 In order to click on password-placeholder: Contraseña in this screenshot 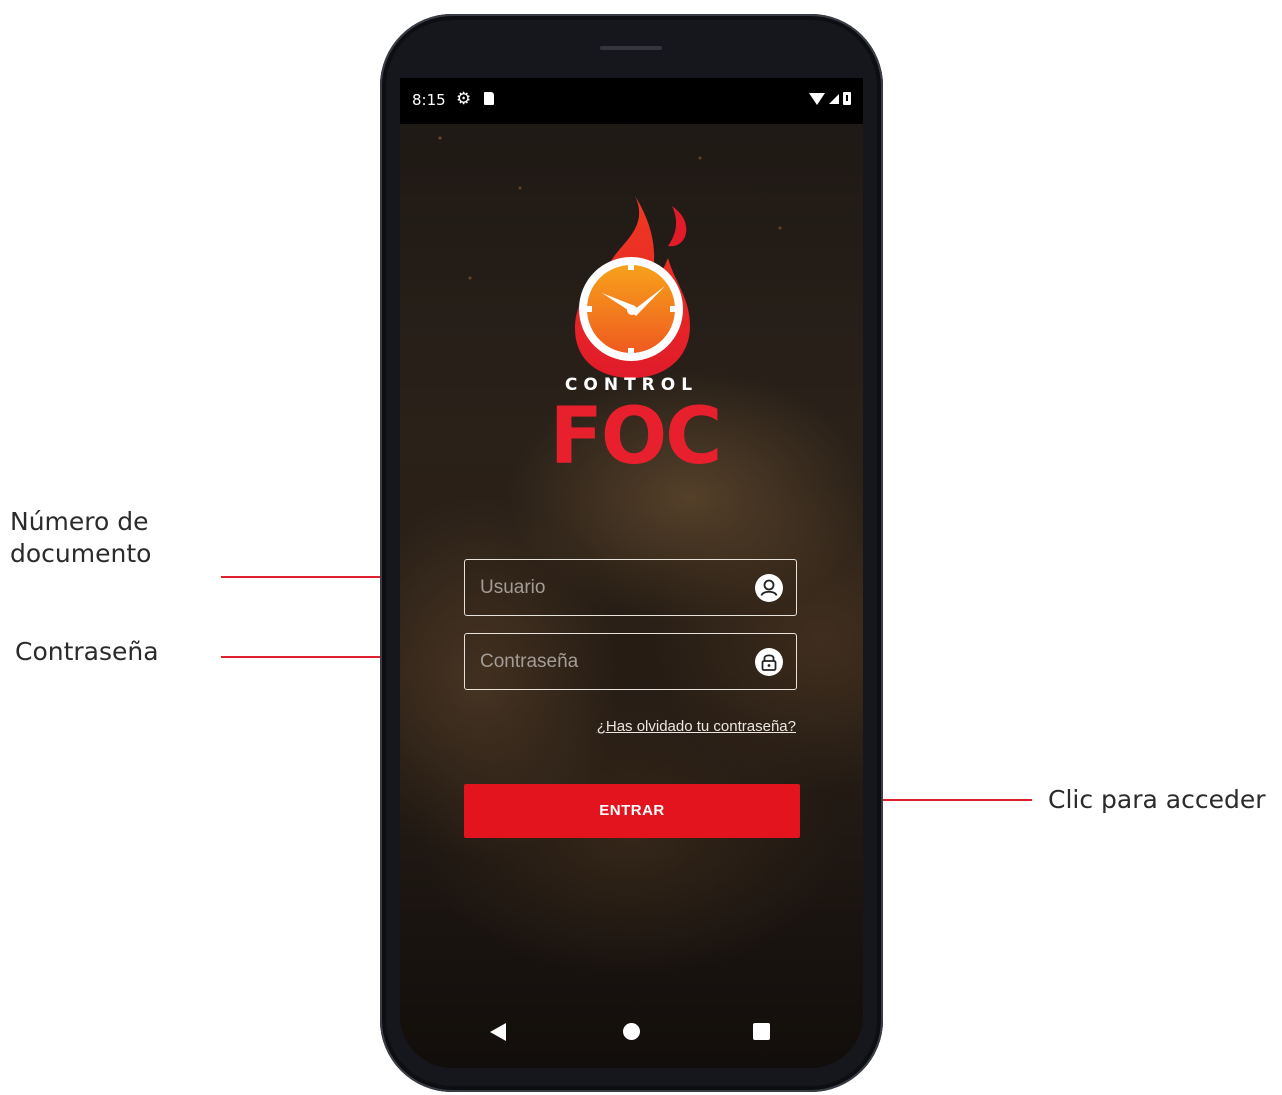, I will do `click(529, 661)`.